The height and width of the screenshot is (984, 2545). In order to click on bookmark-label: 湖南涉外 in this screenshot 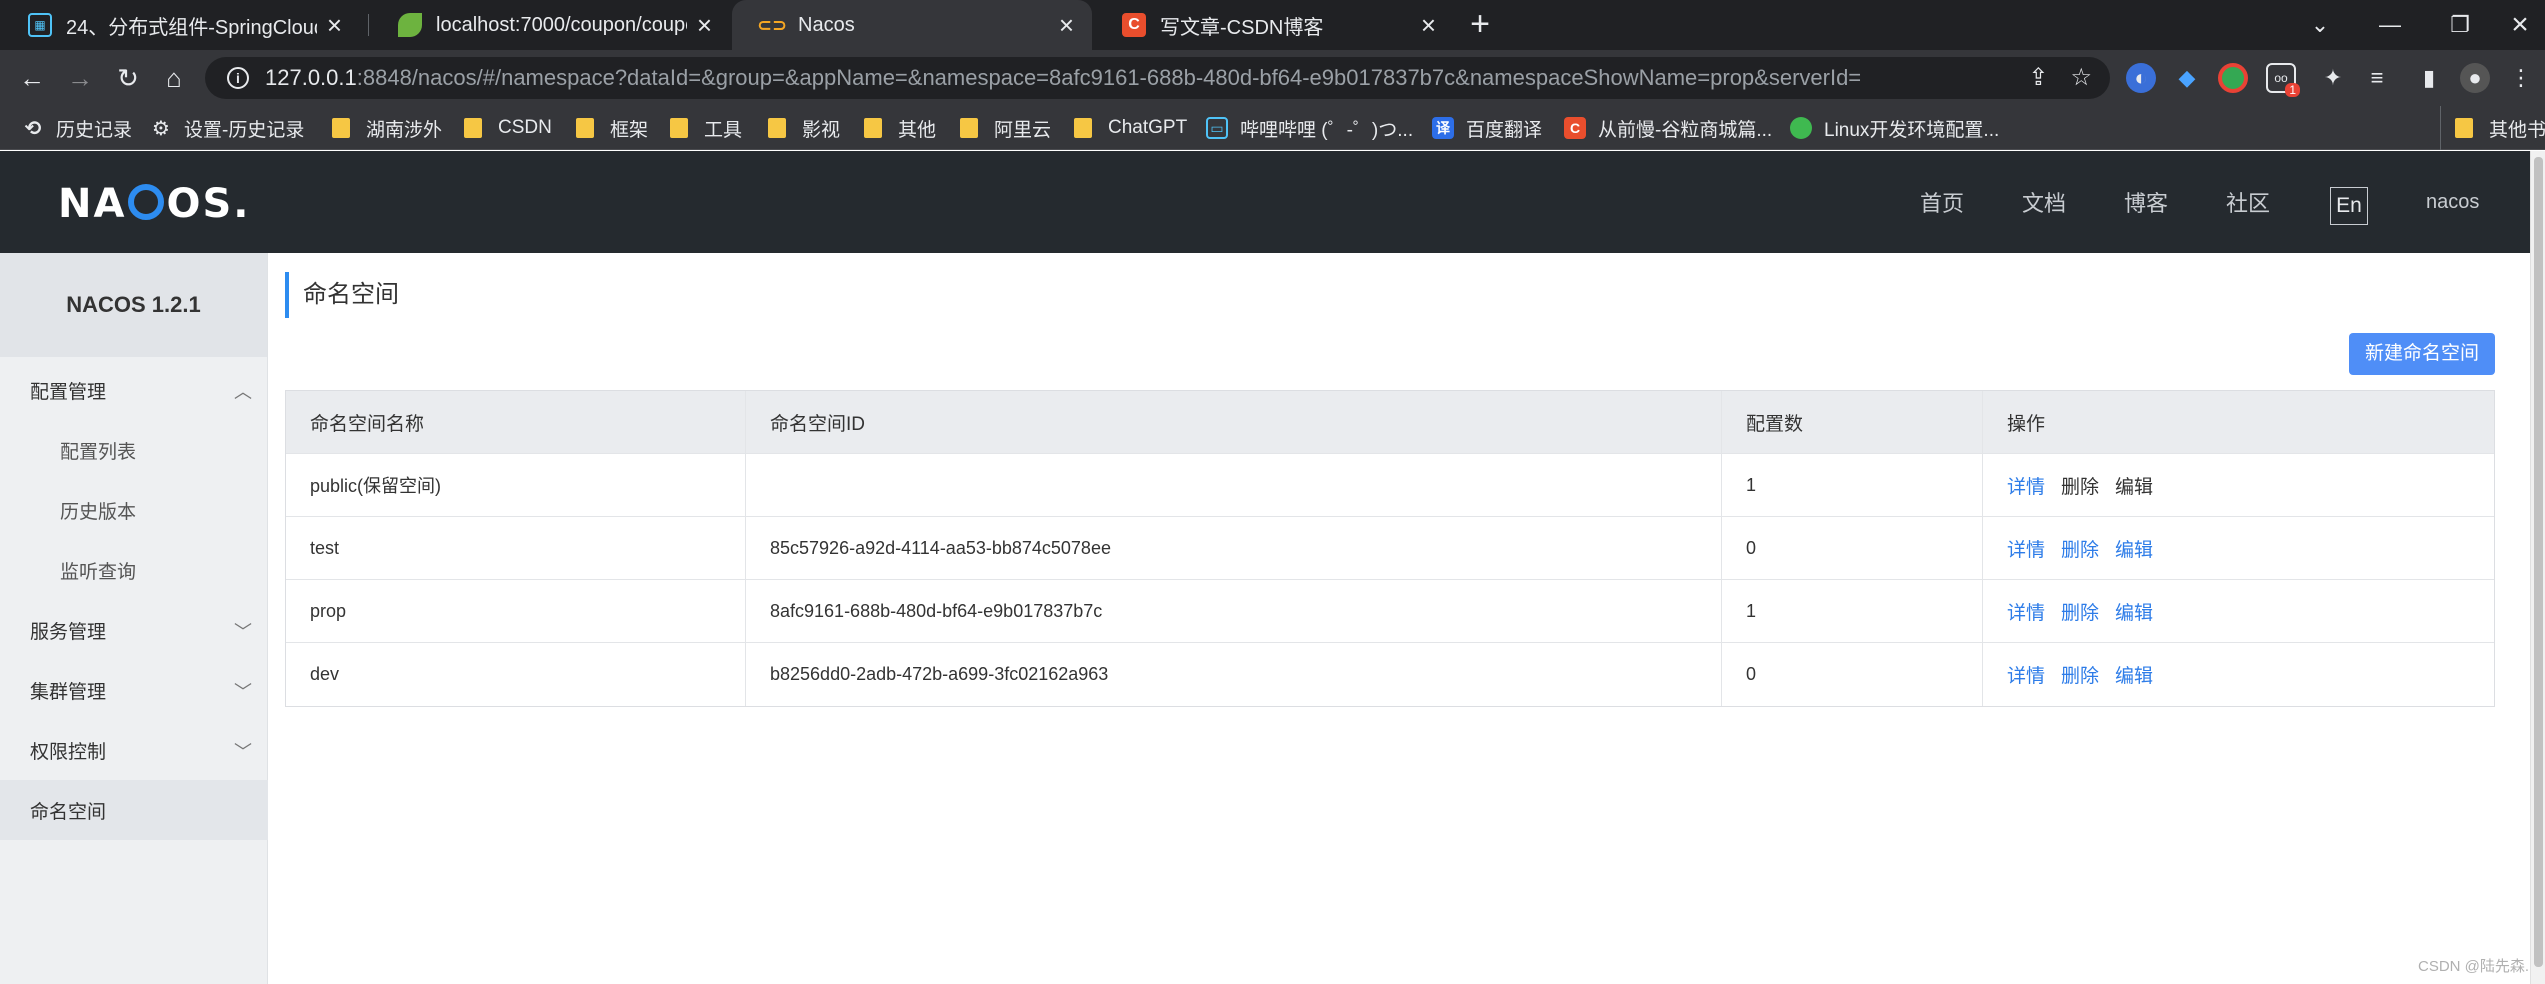, I will do `click(404, 130)`.